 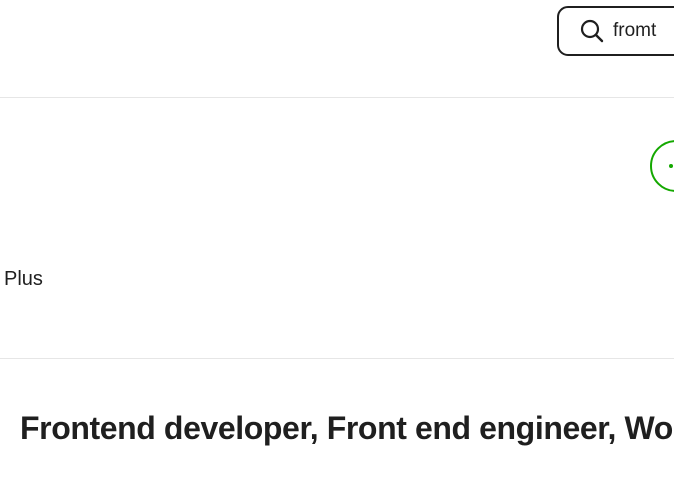 I want to click on plan-label: l Plus, so click(x=21, y=279).